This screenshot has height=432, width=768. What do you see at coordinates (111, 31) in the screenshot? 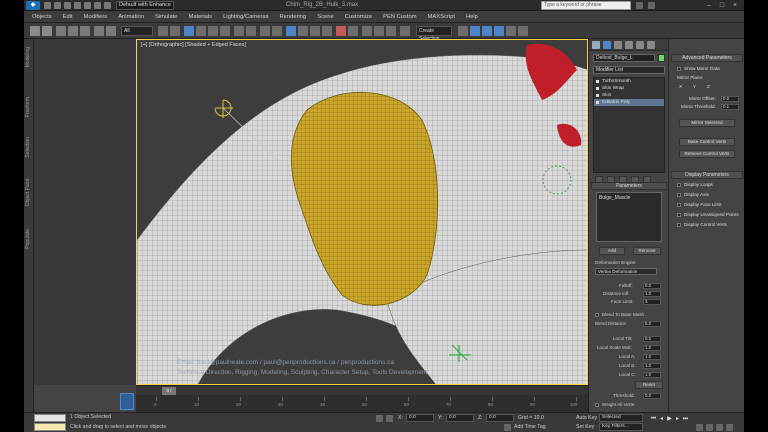
I see `select-by-name-icon` at bounding box center [111, 31].